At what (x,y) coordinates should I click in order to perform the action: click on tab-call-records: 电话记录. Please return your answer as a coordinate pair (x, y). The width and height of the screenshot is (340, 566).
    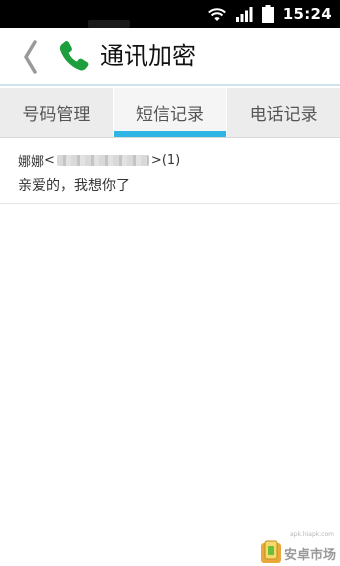
    Looking at the image, I should click on (283, 112).